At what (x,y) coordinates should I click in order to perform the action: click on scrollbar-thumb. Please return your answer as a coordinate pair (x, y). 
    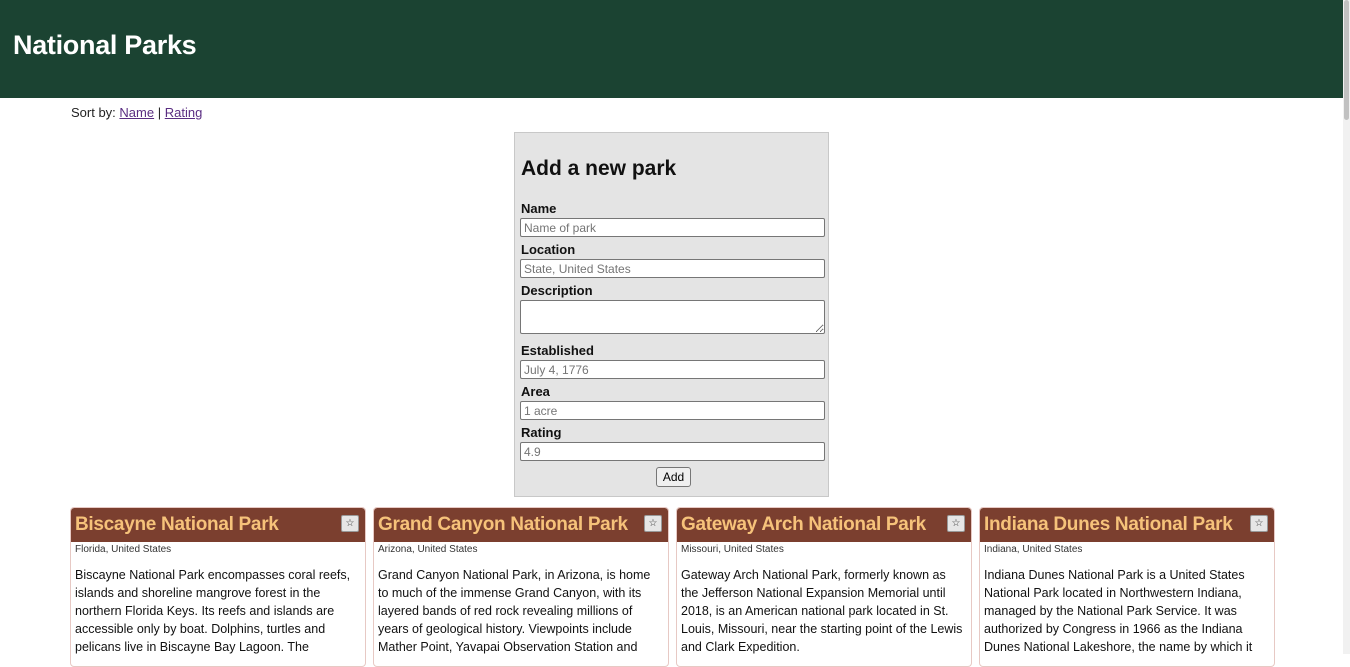
    Looking at the image, I should click on (1346, 60).